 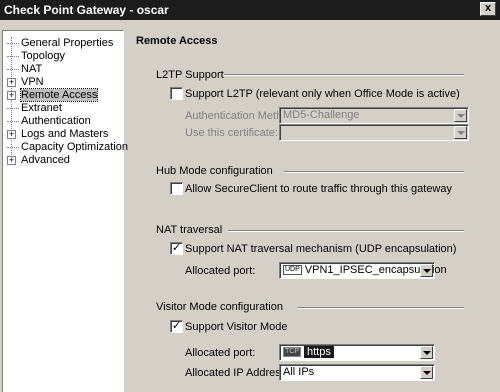 I want to click on hub-mode-checkbox, so click(x=176, y=188).